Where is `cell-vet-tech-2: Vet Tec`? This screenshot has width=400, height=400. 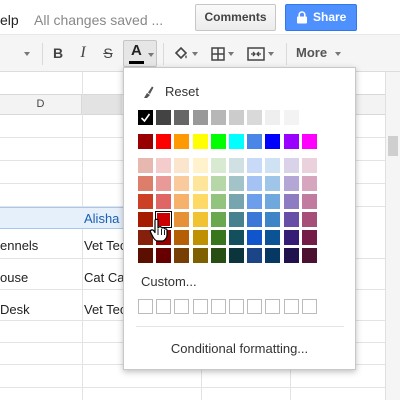 cell-vet-tech-2: Vet Tec is located at coordinates (104, 309).